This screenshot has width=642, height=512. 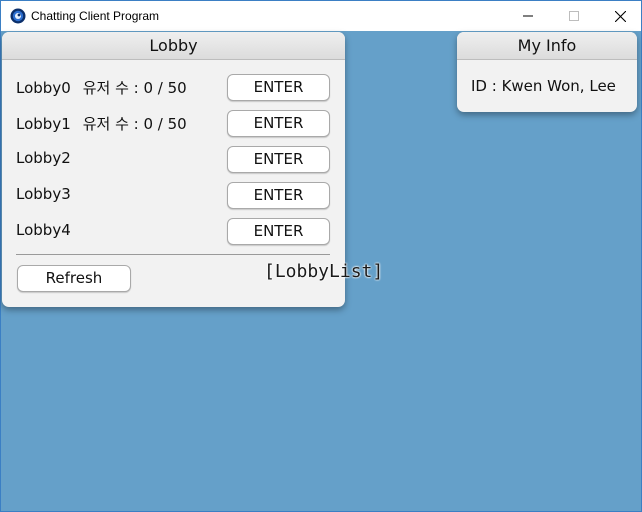 I want to click on close-icon, so click(x=620, y=16).